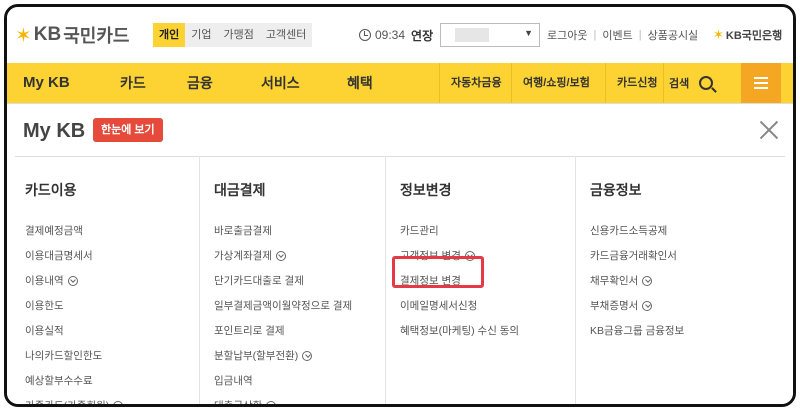  I want to click on search-label: 검색, so click(679, 84).